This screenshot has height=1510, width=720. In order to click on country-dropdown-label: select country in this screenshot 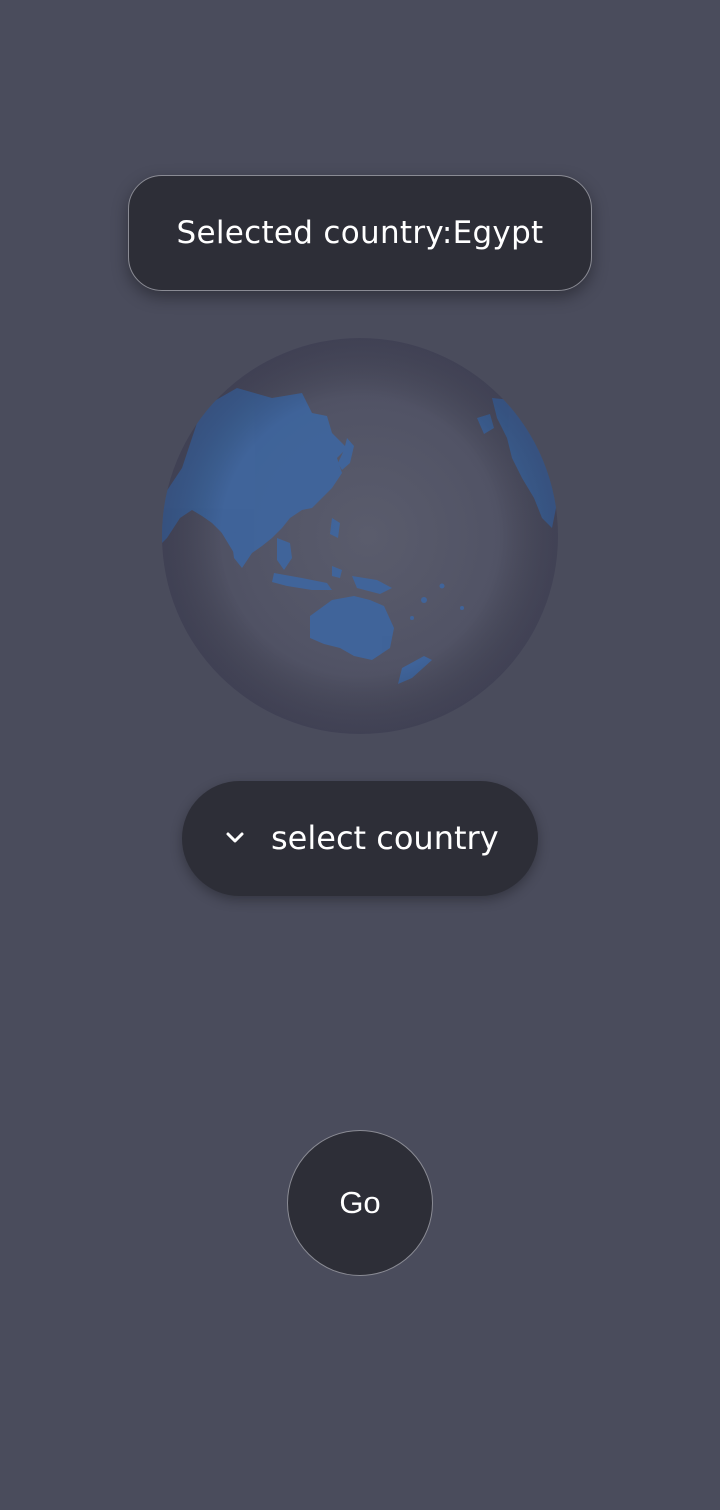, I will do `click(385, 838)`.